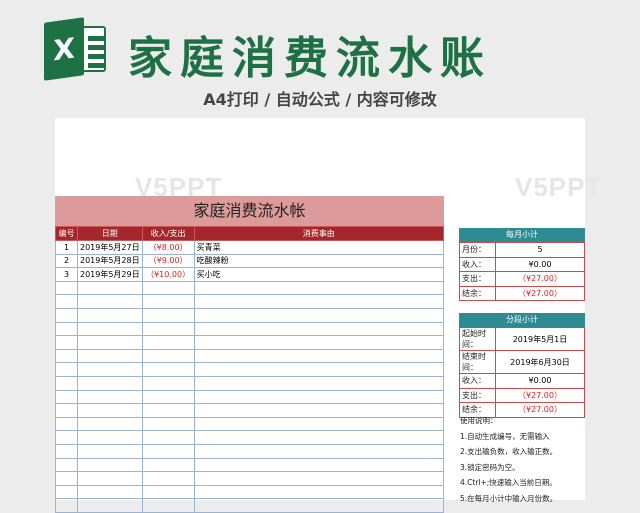 The height and width of the screenshot is (513, 640). Describe the element at coordinates (66, 274) in the screenshot. I see `cell-no: 3` at that location.